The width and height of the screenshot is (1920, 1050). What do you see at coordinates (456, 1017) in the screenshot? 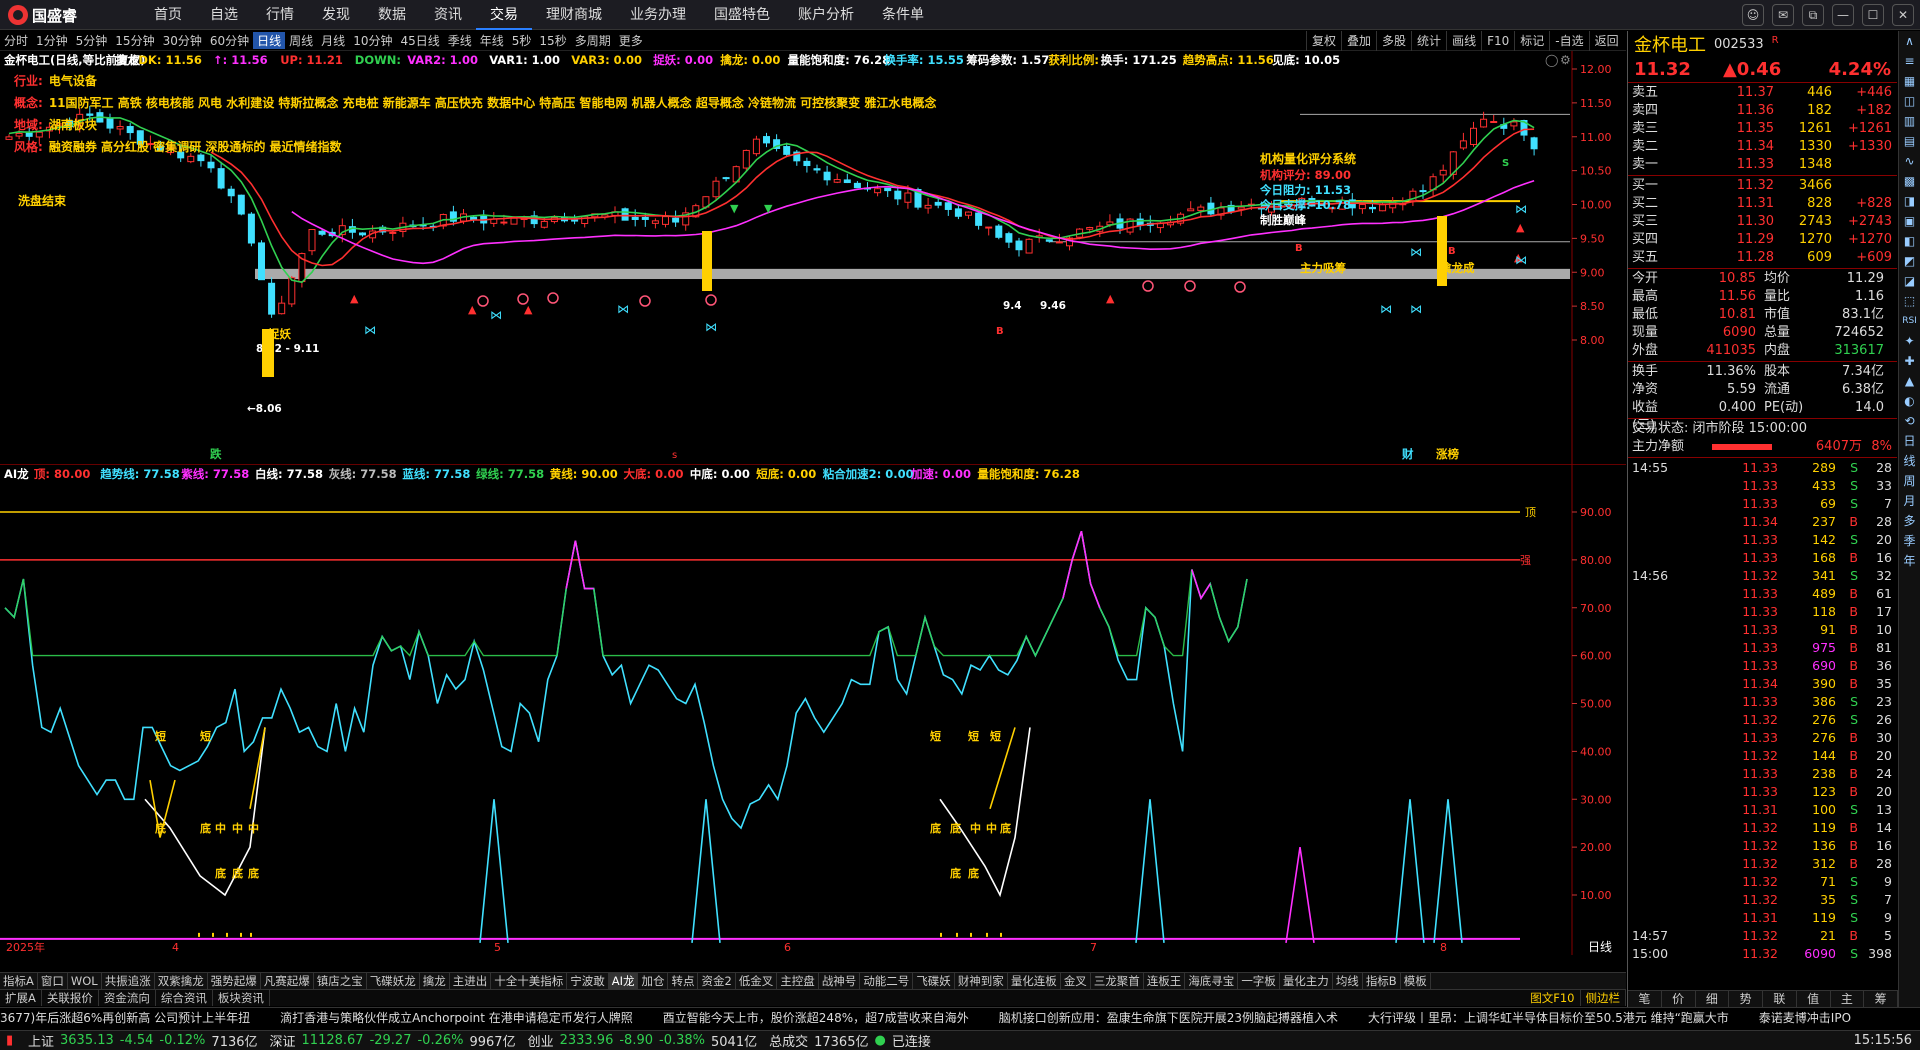
I see `ticker-item: 滴打香港与策略伙伴成立Anchorpoint 在港申请稳定币发行人牌照` at bounding box center [456, 1017].